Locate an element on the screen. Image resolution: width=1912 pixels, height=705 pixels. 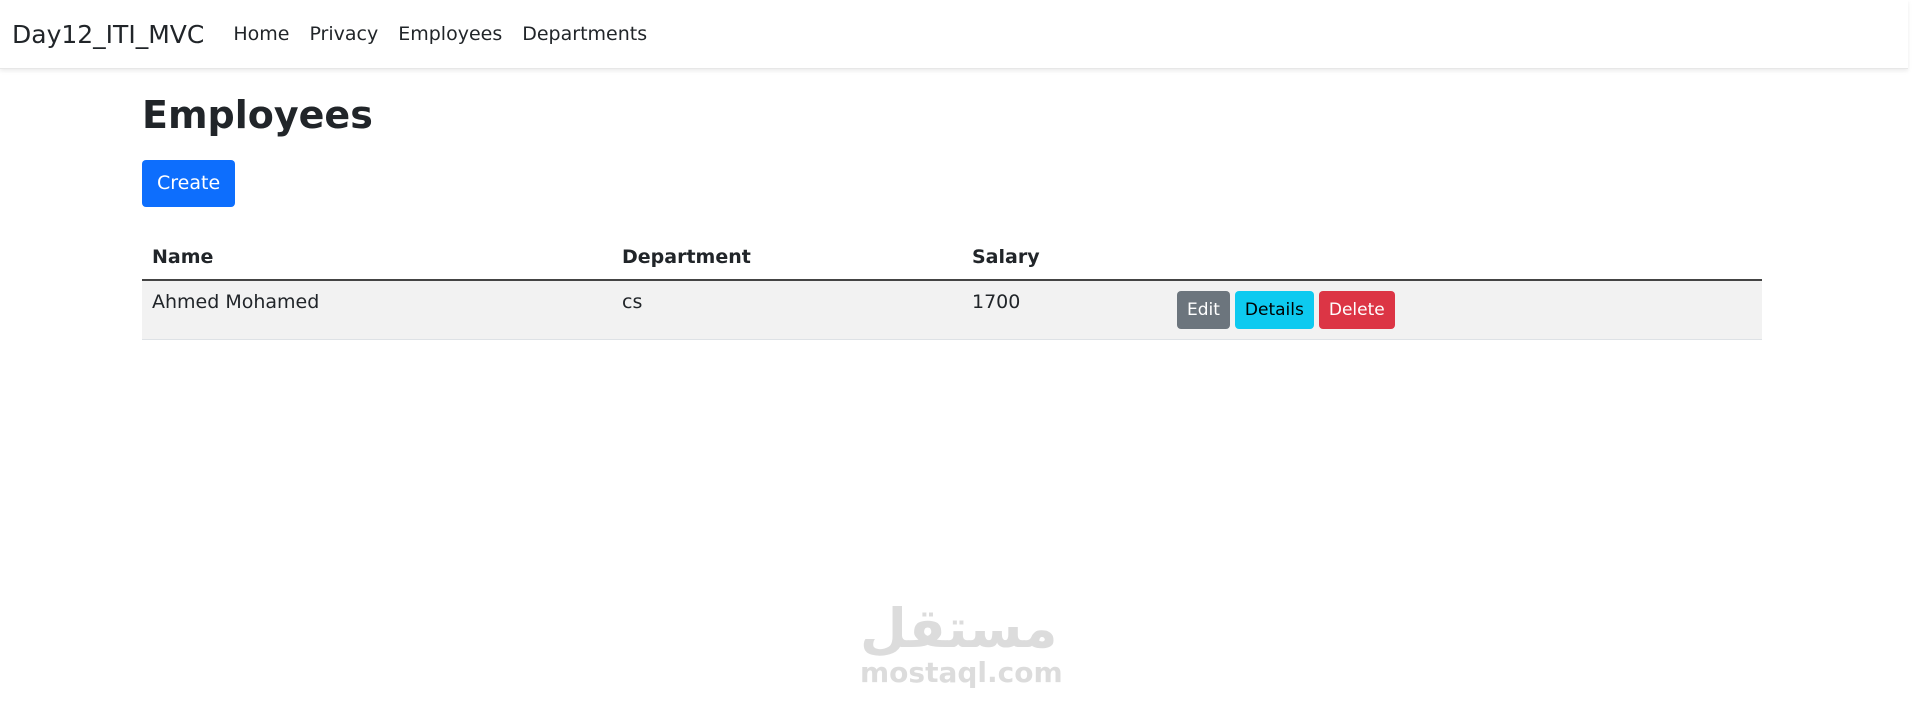
column-header-salary: Salary is located at coordinates (1064, 254).